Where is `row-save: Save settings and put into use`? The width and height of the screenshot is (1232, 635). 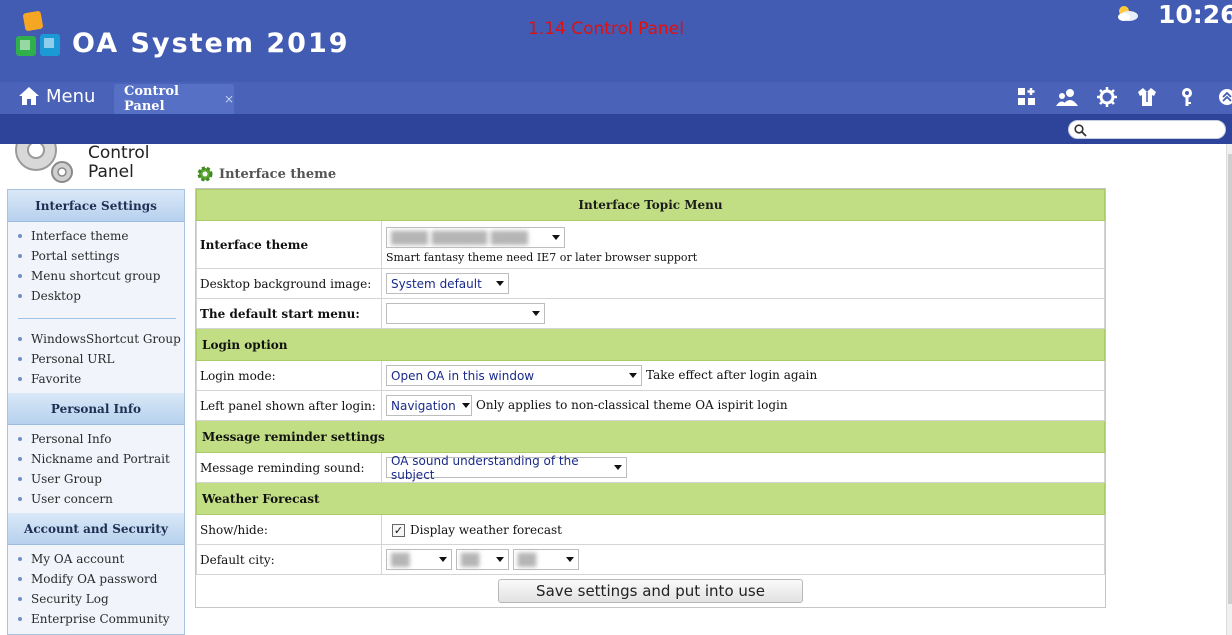 row-save: Save settings and put into use is located at coordinates (651, 590).